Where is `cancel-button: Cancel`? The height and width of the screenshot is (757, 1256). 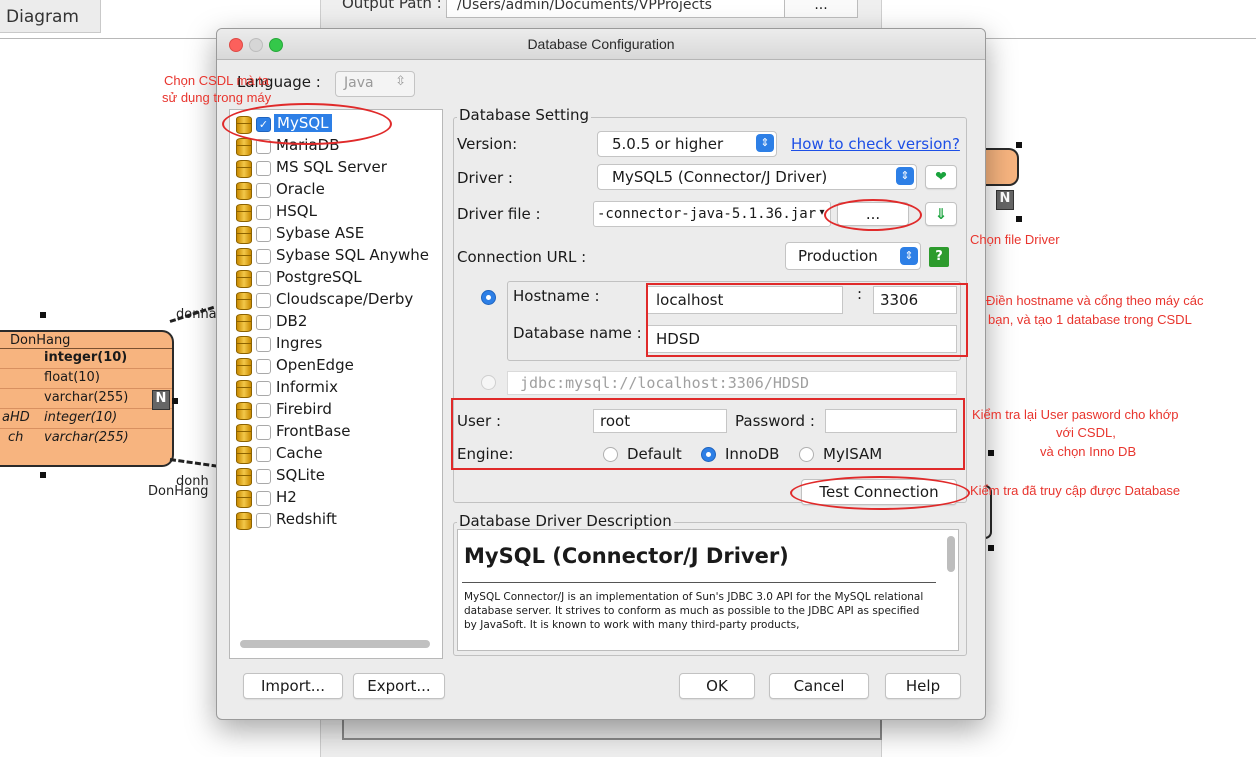
cancel-button: Cancel is located at coordinates (819, 686).